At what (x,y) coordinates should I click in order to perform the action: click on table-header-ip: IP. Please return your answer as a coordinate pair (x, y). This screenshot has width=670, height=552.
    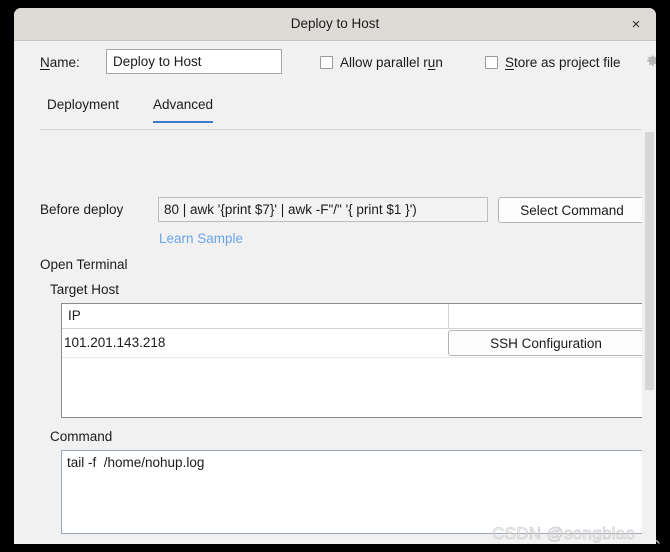
    Looking at the image, I should click on (74, 315).